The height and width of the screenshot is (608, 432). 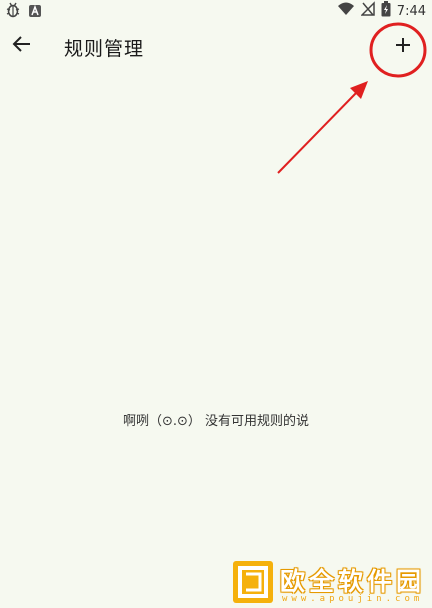 What do you see at coordinates (216, 47) in the screenshot?
I see `toolbar: 规则管理` at bounding box center [216, 47].